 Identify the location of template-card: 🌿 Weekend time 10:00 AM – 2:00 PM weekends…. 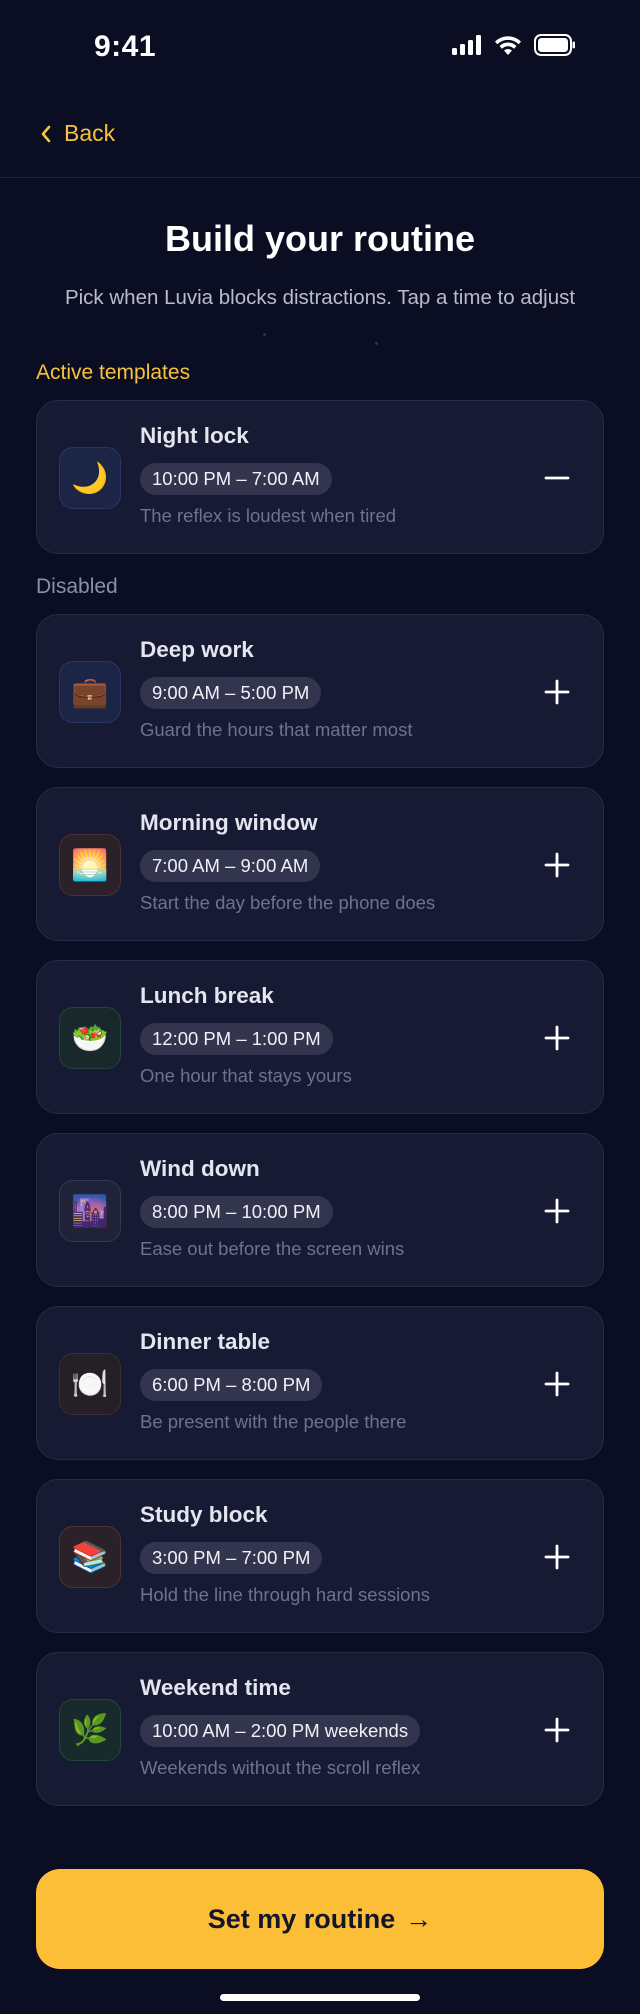
(320, 1729).